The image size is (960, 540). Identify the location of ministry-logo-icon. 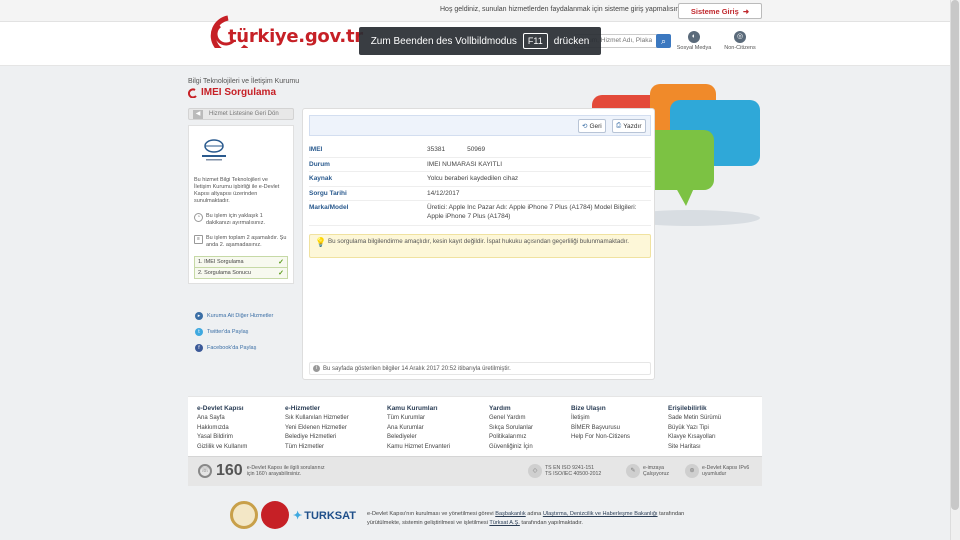
(275, 515).